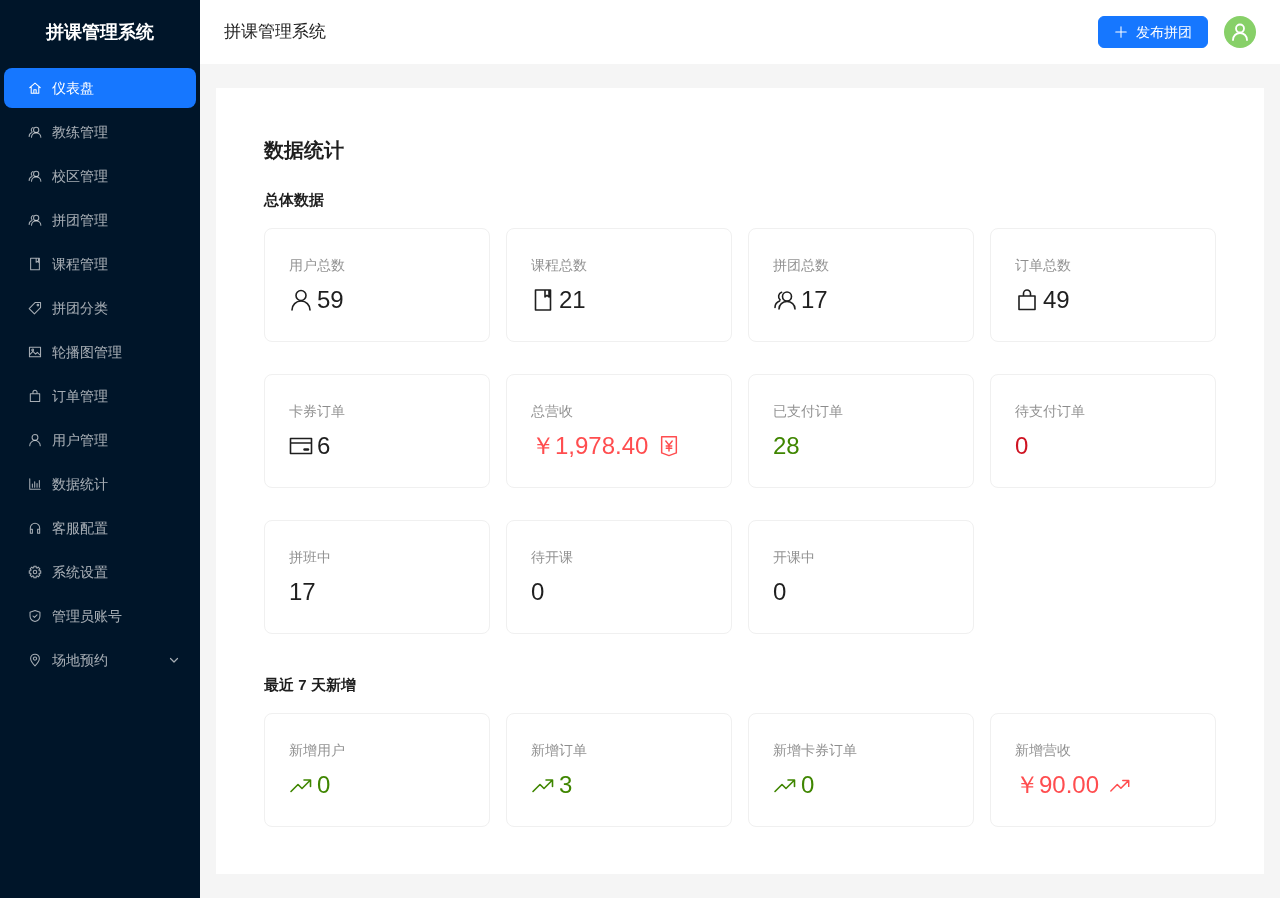  I want to click on stat-value: 3, so click(566, 785).